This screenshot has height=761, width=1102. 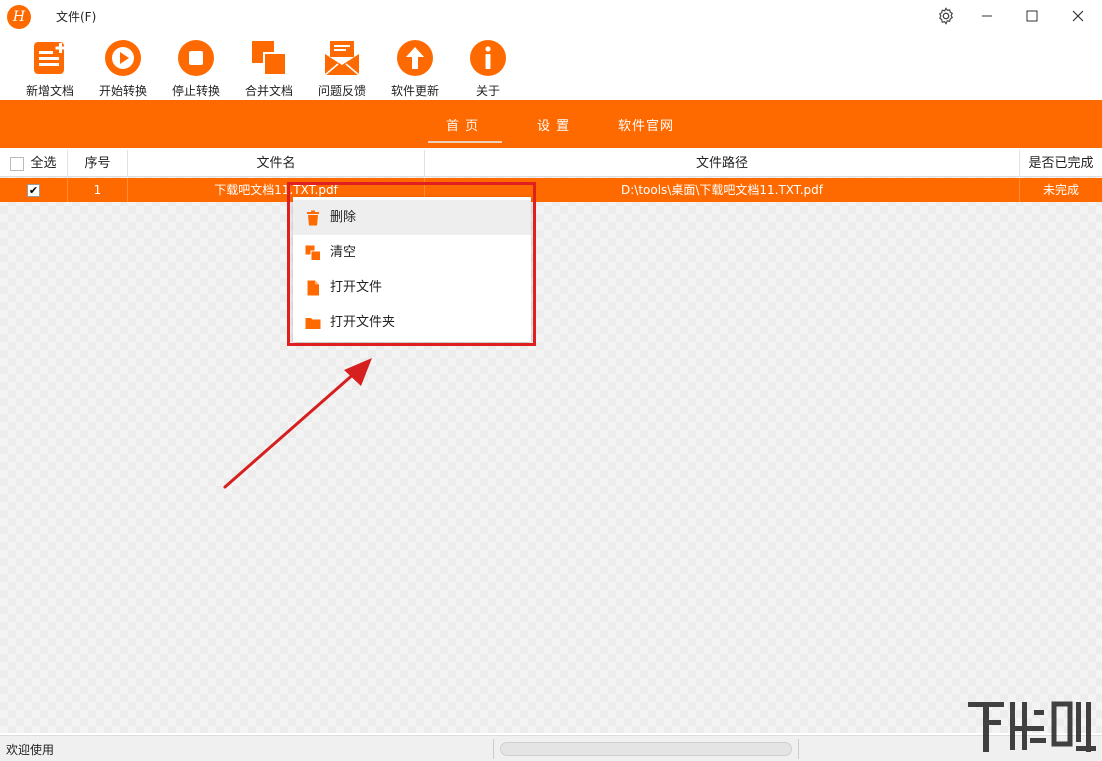 What do you see at coordinates (1078, 16) in the screenshot?
I see `close-icon` at bounding box center [1078, 16].